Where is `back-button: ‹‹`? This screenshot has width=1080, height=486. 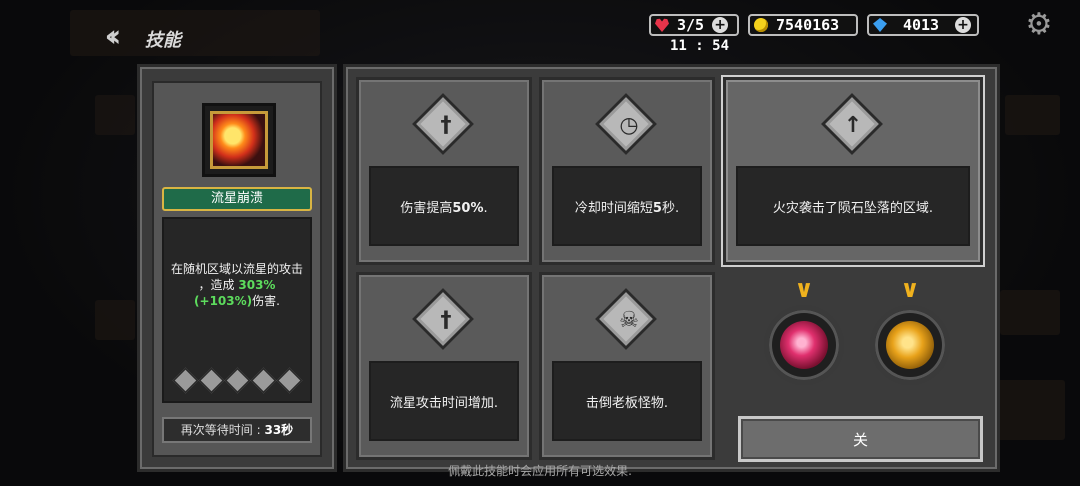 back-button: ‹‹ is located at coordinates (109, 36).